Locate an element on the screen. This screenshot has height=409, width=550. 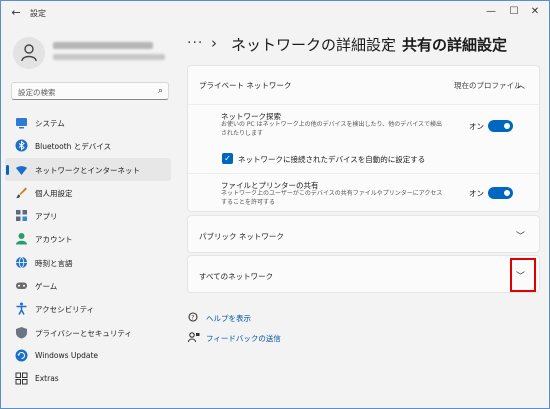
shield-icon is located at coordinates (21, 332).